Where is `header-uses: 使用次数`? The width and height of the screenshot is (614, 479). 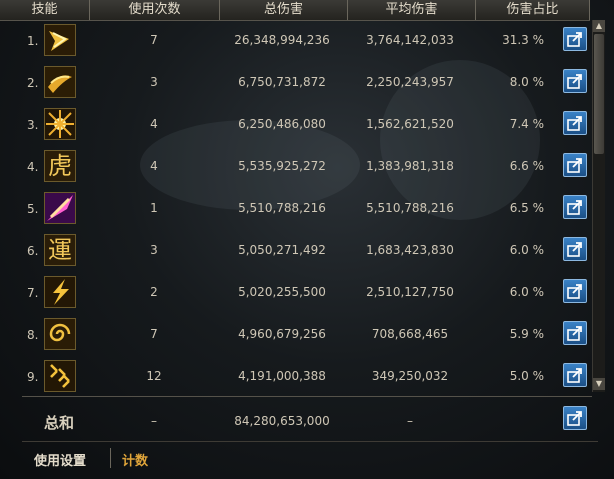 header-uses: 使用次数 is located at coordinates (155, 10).